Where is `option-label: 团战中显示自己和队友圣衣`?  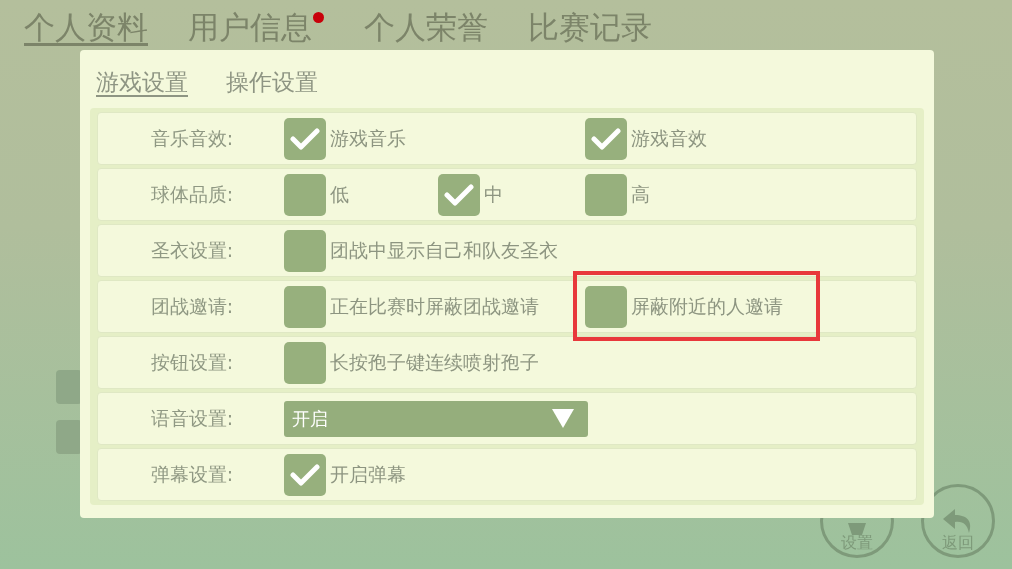 option-label: 团战中显示自己和队友圣衣 is located at coordinates (444, 251).